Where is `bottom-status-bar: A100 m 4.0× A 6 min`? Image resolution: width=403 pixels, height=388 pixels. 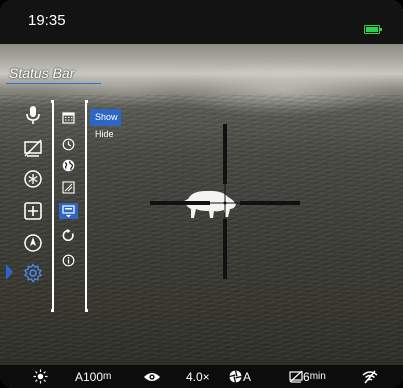 bottom-status-bar: A100 m 4.0× A 6 min is located at coordinates (201, 376).